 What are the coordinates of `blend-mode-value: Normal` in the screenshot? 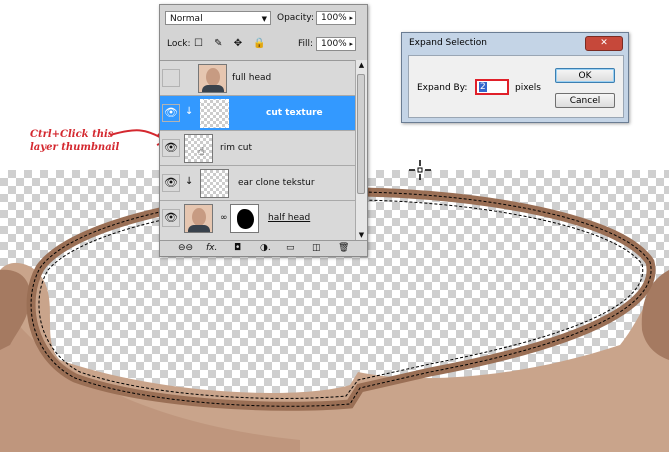 It's located at (186, 19).